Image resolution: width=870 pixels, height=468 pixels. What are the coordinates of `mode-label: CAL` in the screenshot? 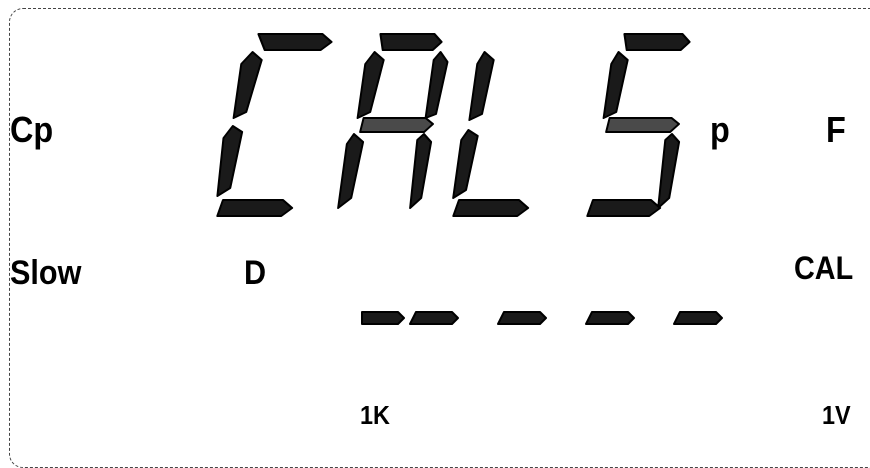 It's located at (824, 268).